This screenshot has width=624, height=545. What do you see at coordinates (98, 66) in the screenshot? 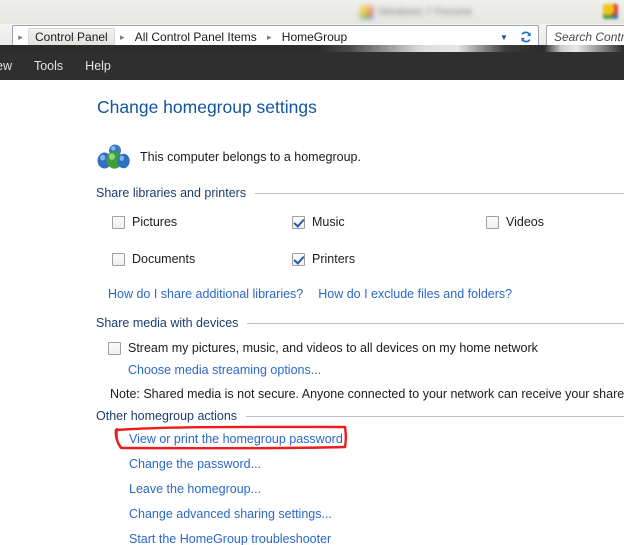
I see `menu-item-help: Help` at bounding box center [98, 66].